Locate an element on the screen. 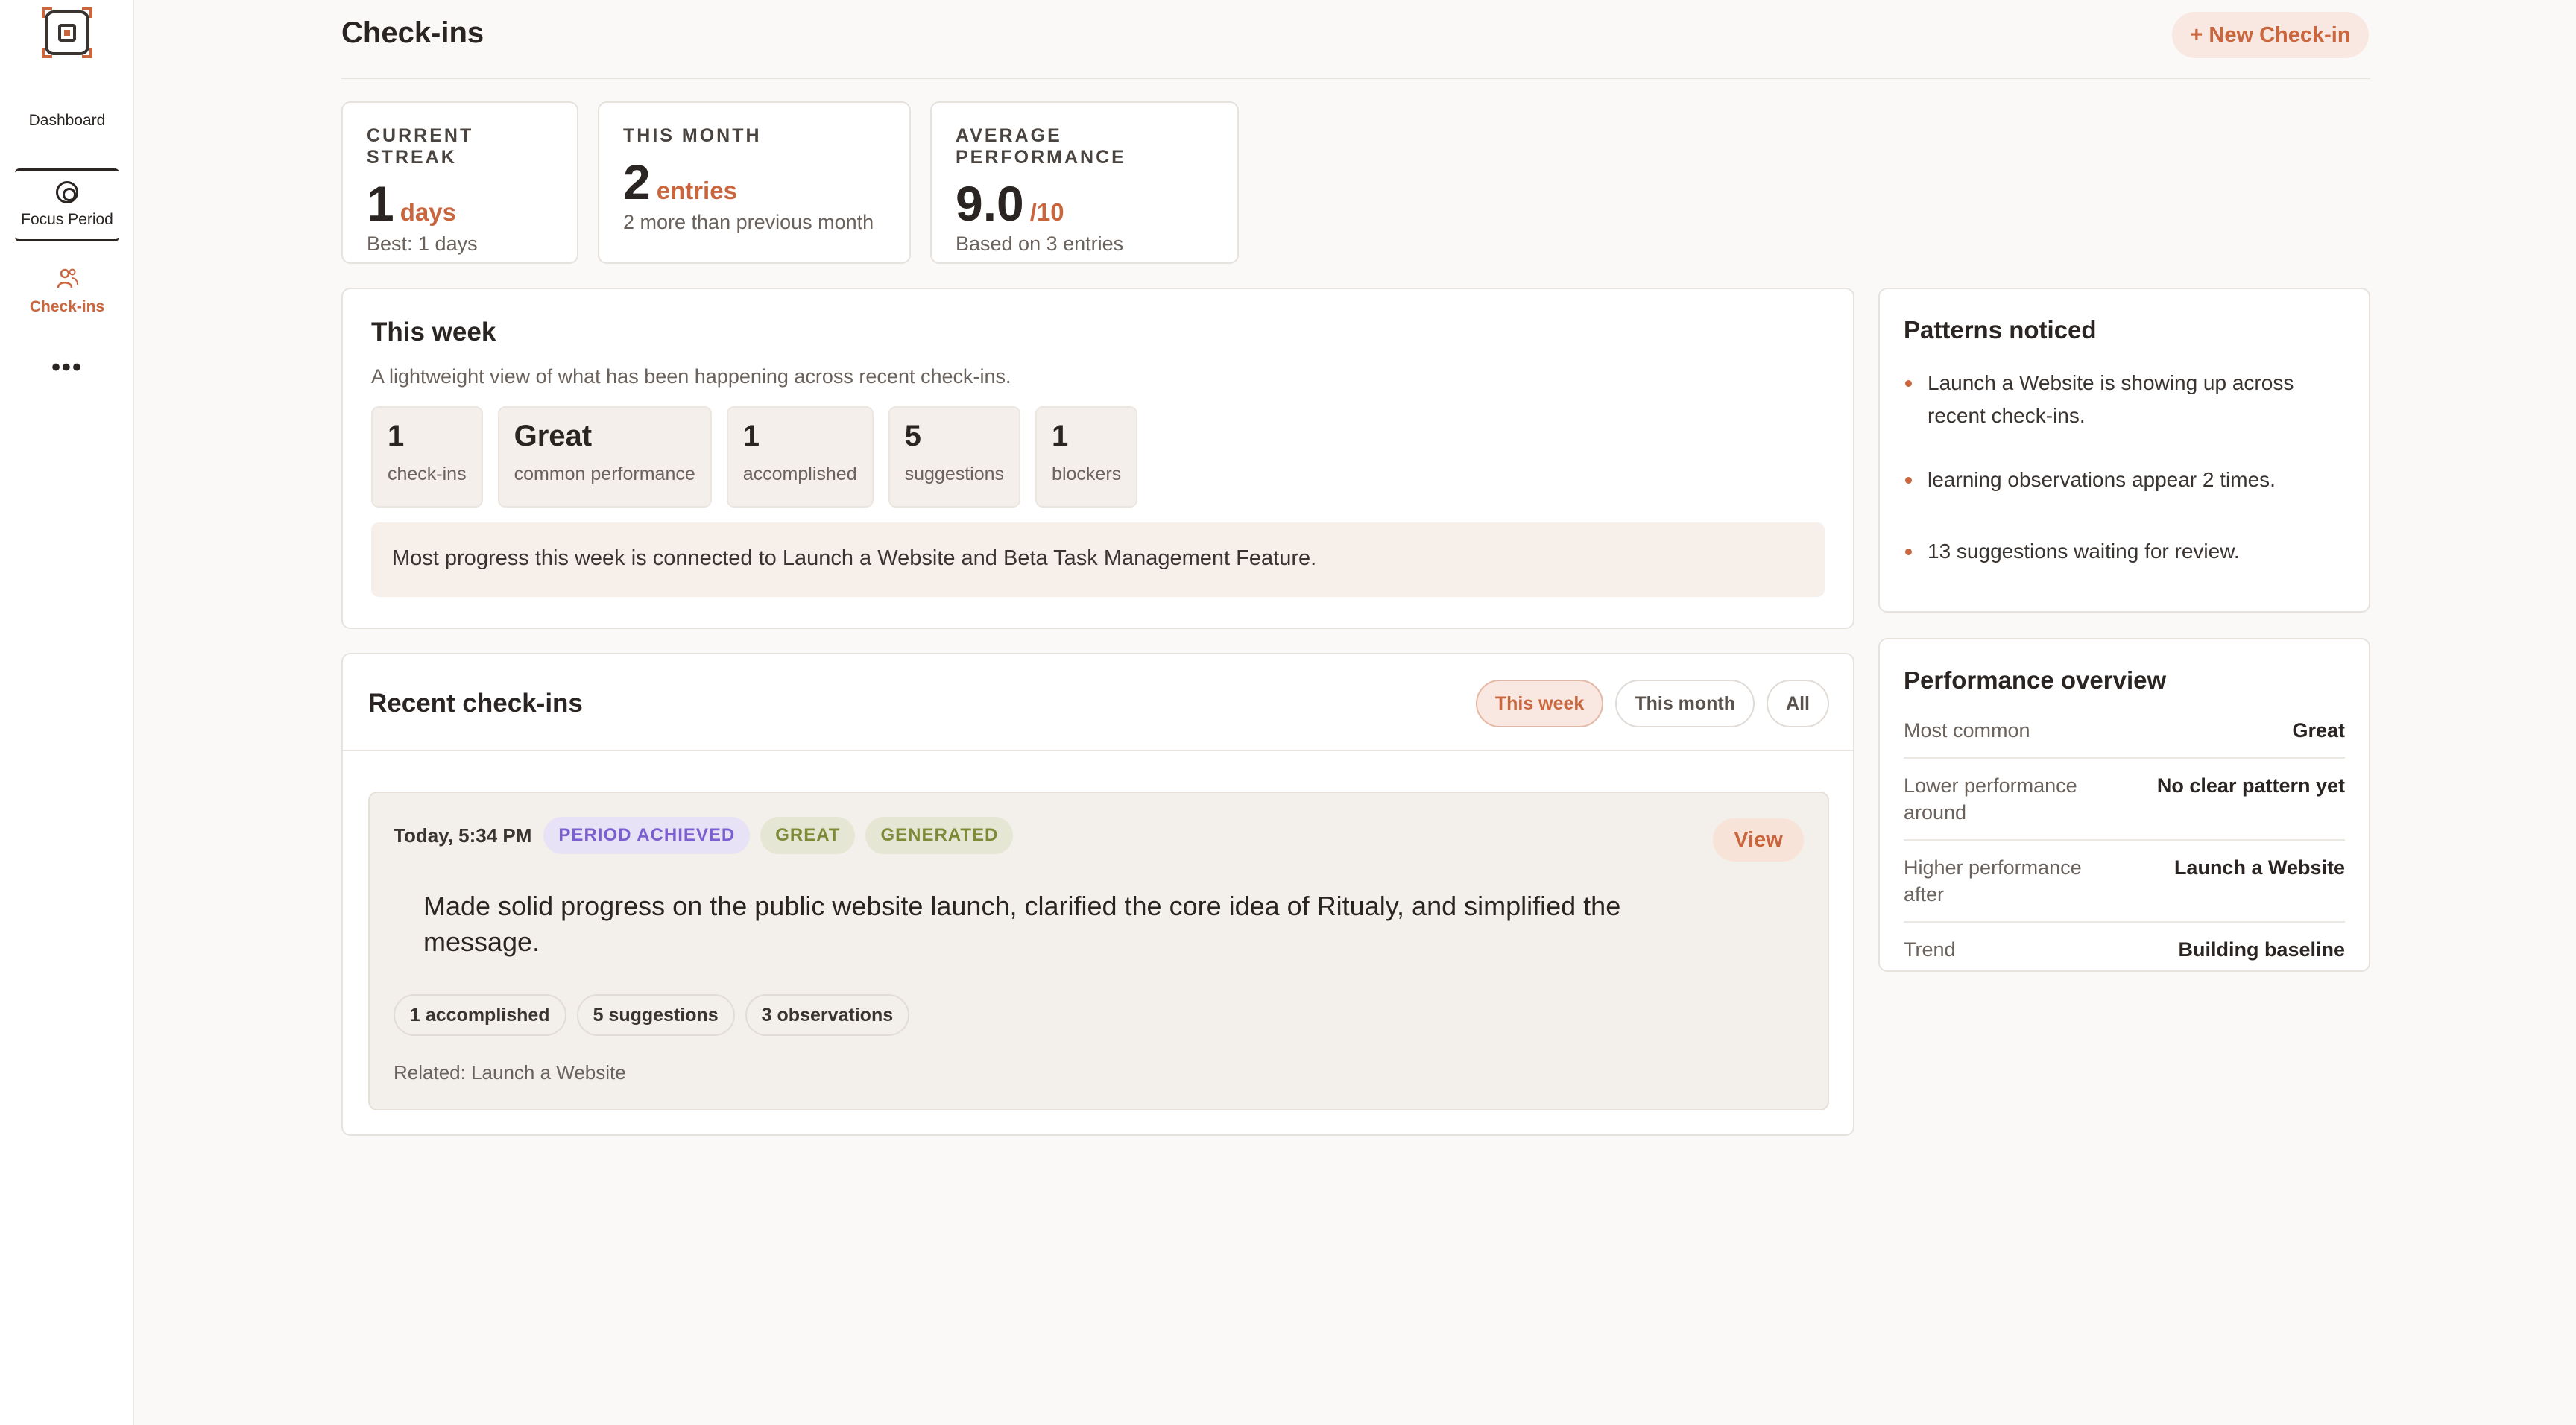 This screenshot has height=1425, width=2576. status-badge: PERIOD ACHIEVED is located at coordinates (647, 835).